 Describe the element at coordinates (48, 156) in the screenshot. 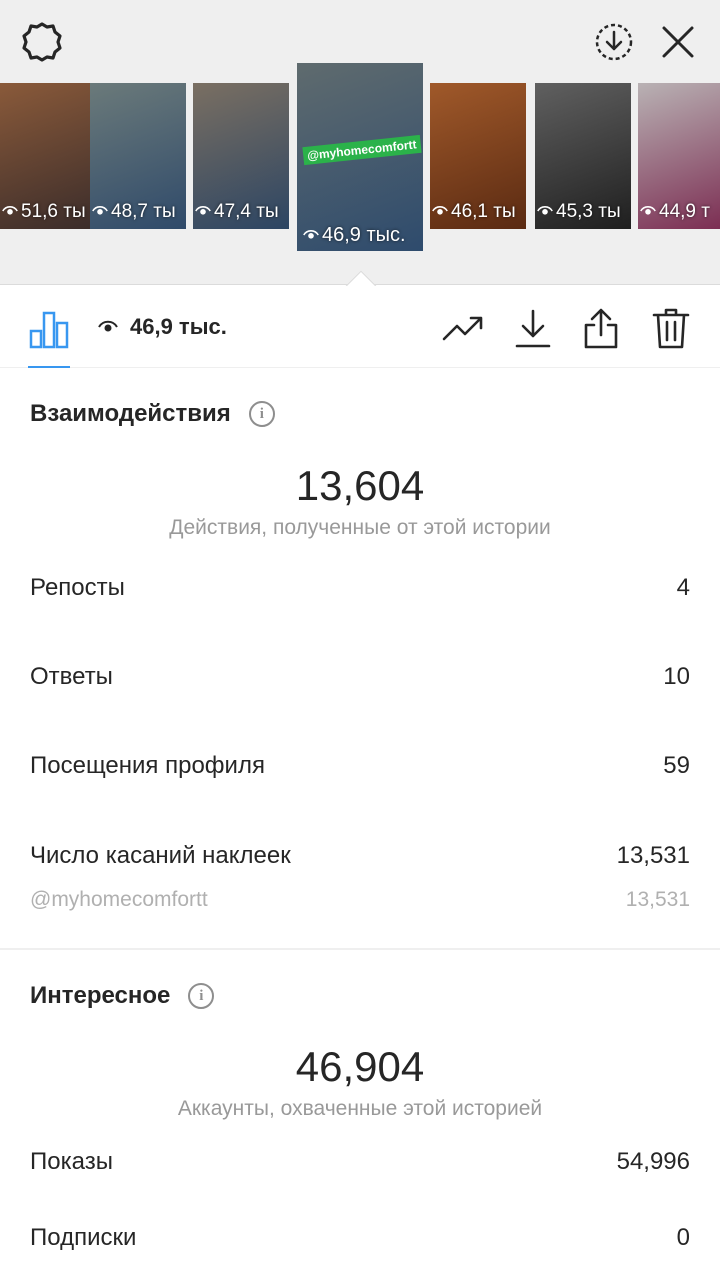

I see `story-thumbnail: 51,6 ты` at that location.